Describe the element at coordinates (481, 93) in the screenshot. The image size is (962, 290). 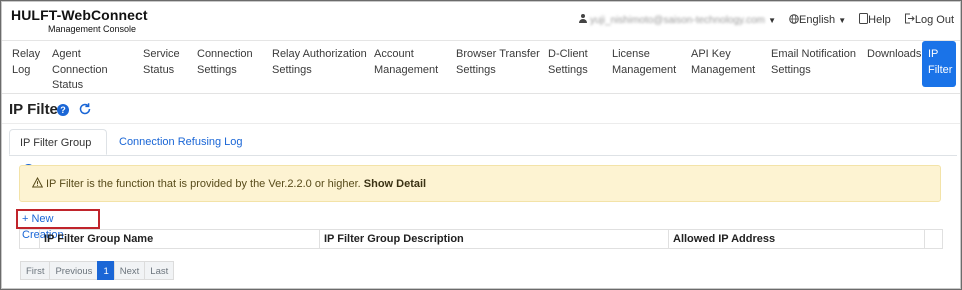
I see `nav-divider` at that location.